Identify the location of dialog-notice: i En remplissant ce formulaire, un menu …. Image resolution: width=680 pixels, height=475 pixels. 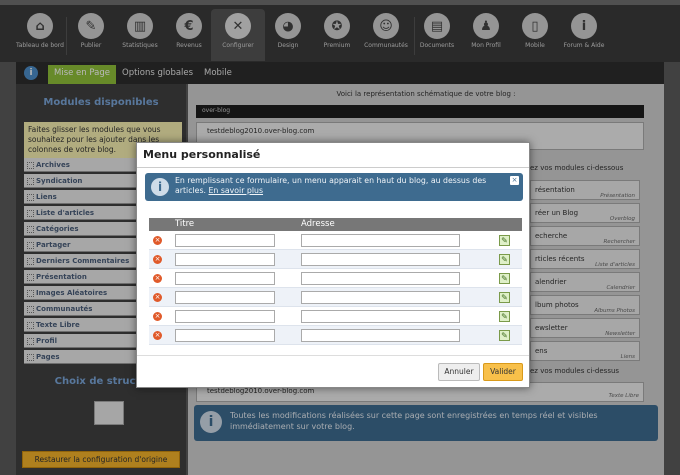
(334, 187).